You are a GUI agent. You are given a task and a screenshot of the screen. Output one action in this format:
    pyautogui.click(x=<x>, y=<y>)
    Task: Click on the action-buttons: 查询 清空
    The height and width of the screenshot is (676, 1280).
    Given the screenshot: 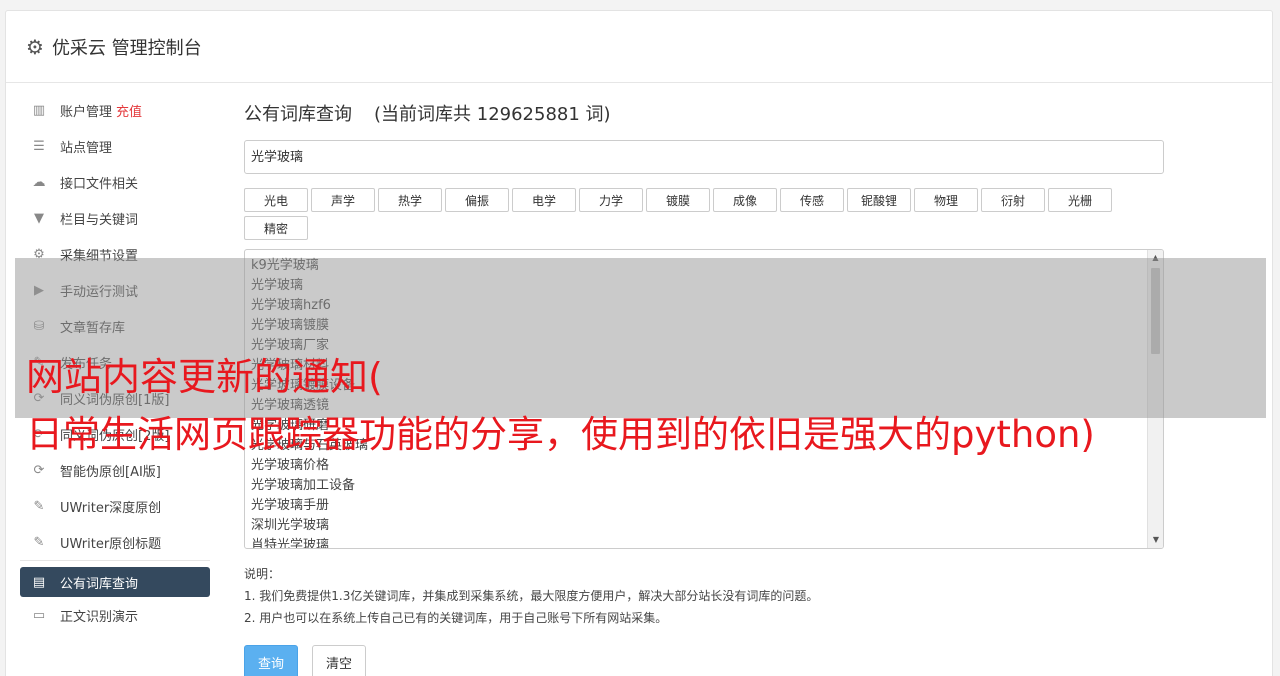 What is the action you would take?
    pyautogui.click(x=704, y=660)
    